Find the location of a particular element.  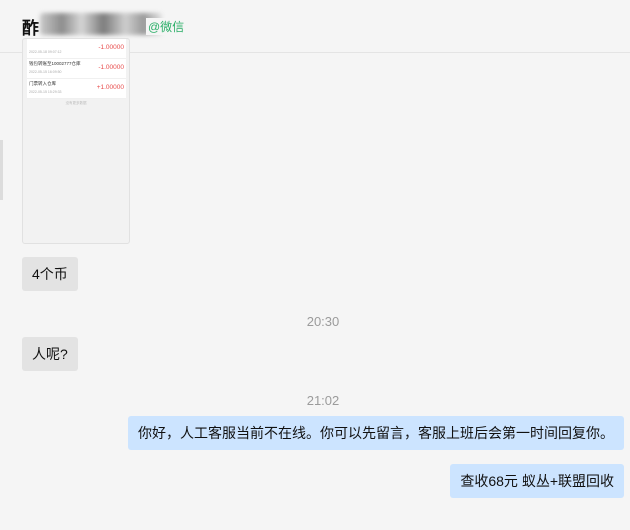

message-timestamp: 20:30 is located at coordinates (323, 321).